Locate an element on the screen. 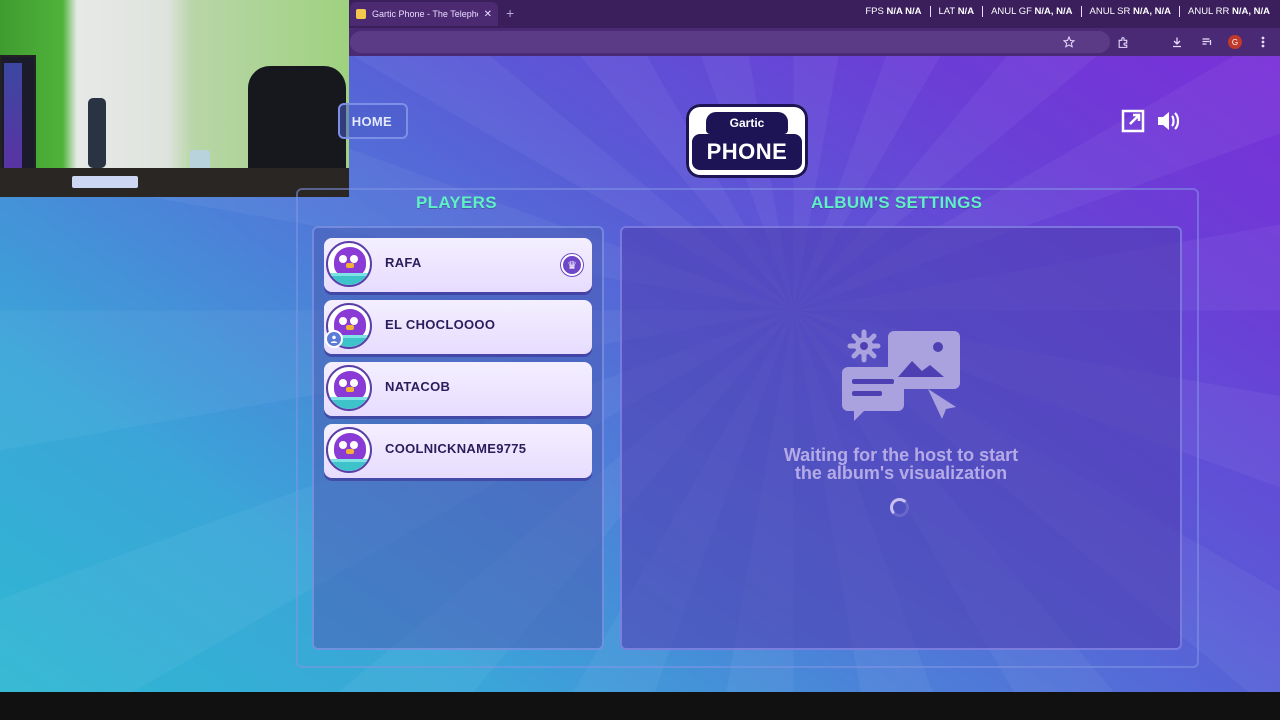 Image resolution: width=1280 pixels, height=720 pixels. gartic-phone-logo: Gartic PHONE is located at coordinates (747, 141).